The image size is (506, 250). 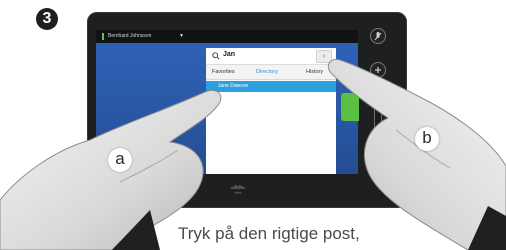 I want to click on callout-a: a, so click(x=120, y=160).